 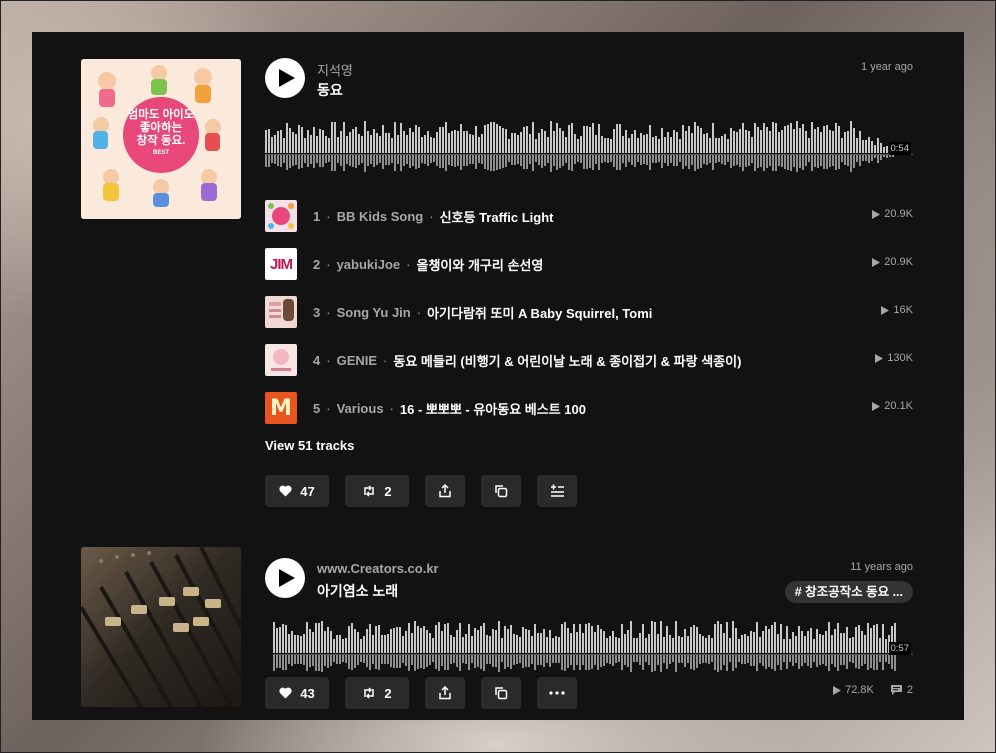 I want to click on row-thumbnail, so click(x=281, y=216).